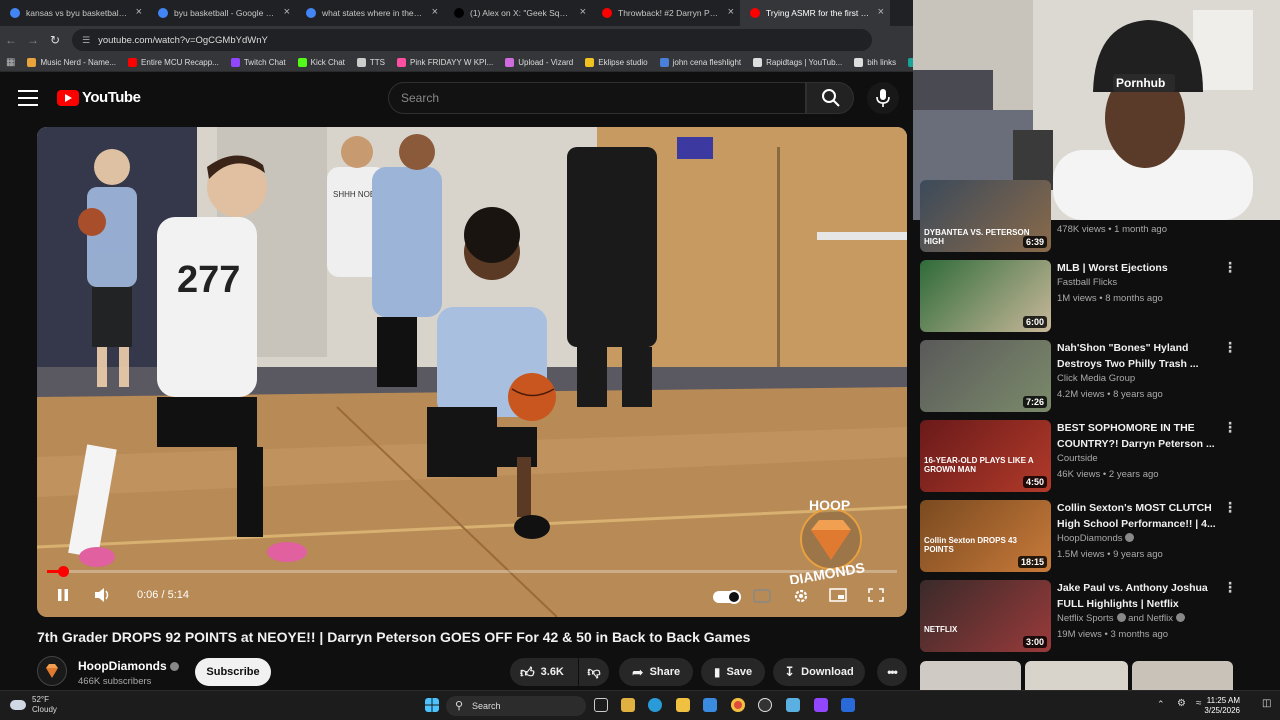 The height and width of the screenshot is (720, 1280). I want to click on browser-tab: kansas vs byu basketball - Goo ×, so click(74, 13).